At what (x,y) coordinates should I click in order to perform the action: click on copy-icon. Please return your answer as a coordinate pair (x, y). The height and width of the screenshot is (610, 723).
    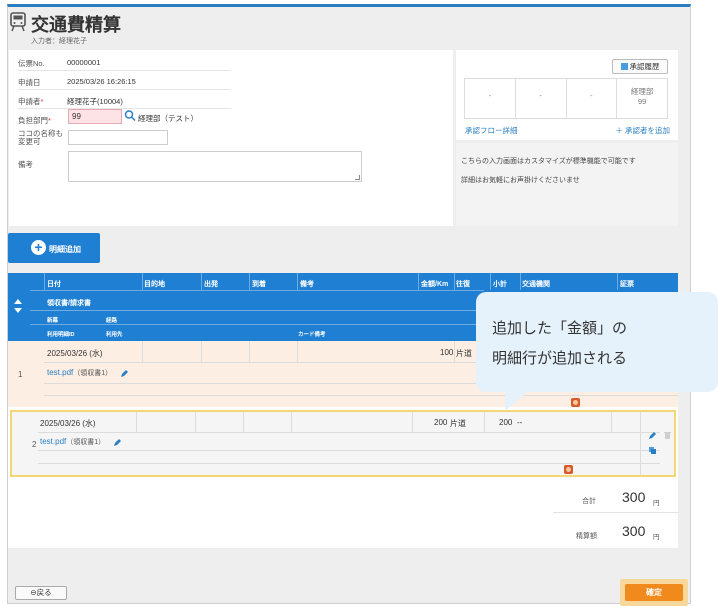
    Looking at the image, I should click on (652, 450).